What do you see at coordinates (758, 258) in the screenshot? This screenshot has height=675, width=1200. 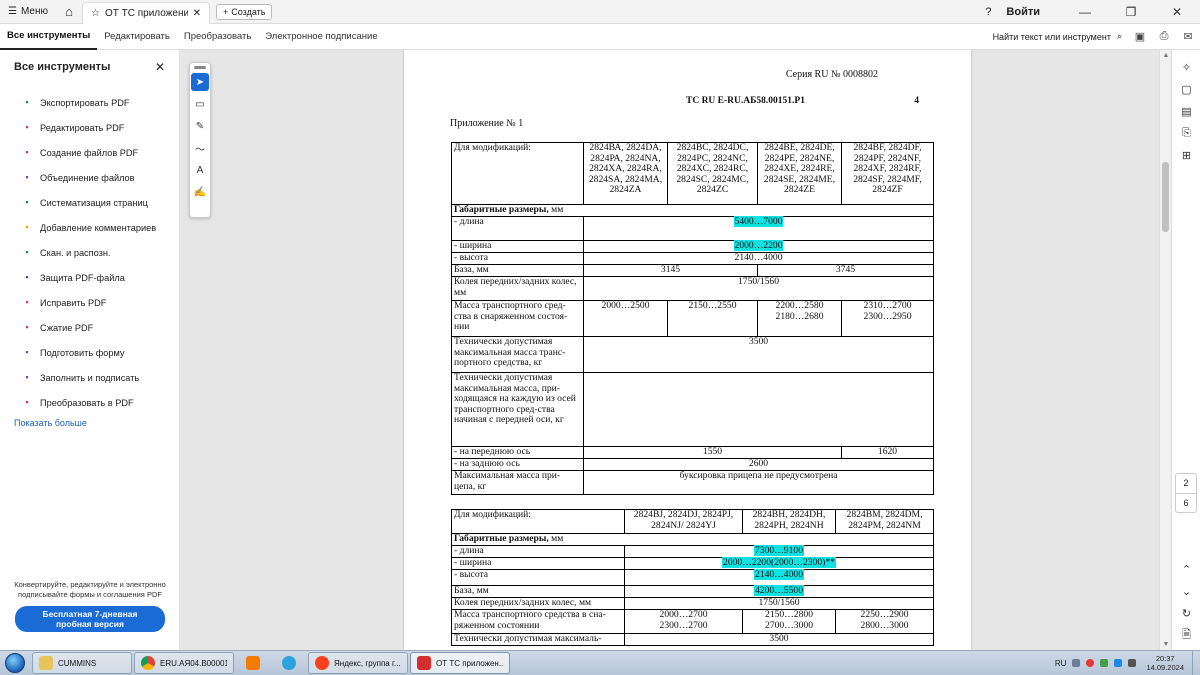 I see `height-value: 2140…4000` at bounding box center [758, 258].